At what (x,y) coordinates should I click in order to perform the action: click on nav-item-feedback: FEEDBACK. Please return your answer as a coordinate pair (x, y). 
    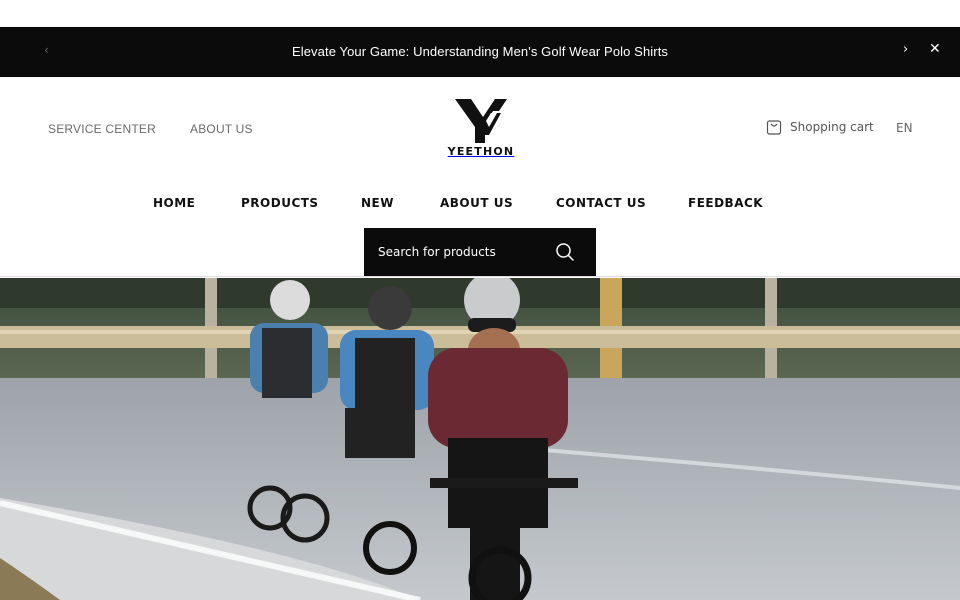
    Looking at the image, I should click on (725, 203).